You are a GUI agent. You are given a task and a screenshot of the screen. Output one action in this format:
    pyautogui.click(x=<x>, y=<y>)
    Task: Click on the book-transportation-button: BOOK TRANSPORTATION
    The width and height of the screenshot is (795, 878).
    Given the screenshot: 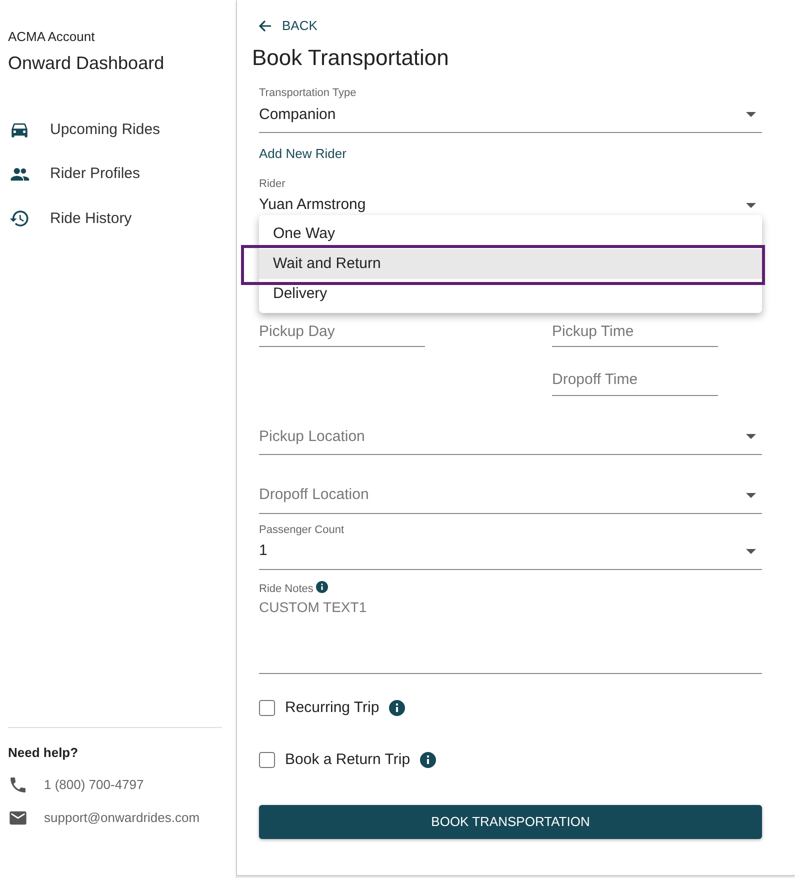 What is the action you would take?
    pyautogui.click(x=510, y=822)
    